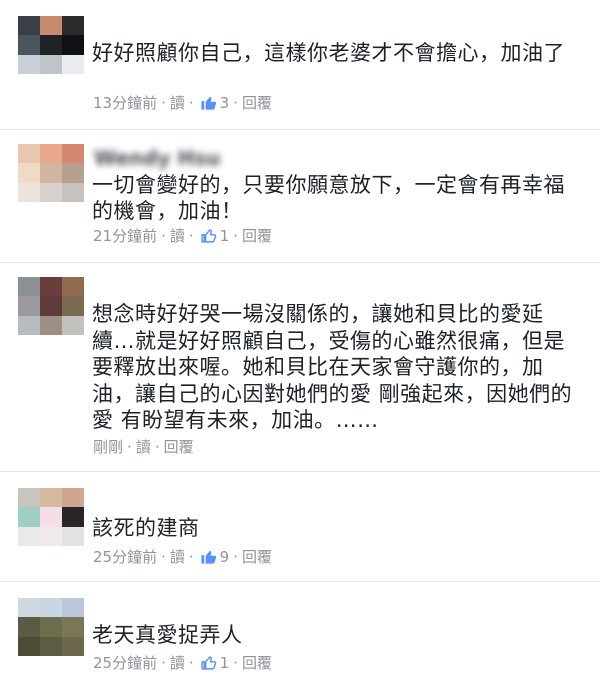 This screenshot has height=679, width=600. What do you see at coordinates (224, 102) in the screenshot?
I see `like-count: 3` at bounding box center [224, 102].